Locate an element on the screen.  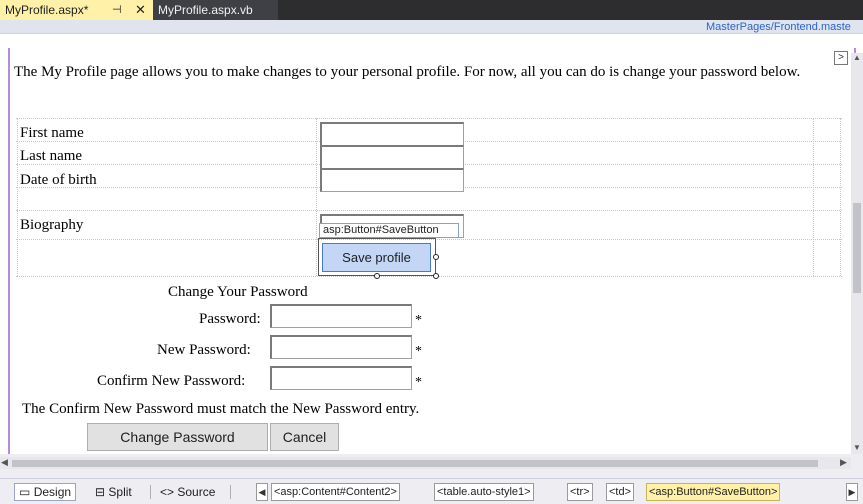
confirm-password-input is located at coordinates (341, 378).